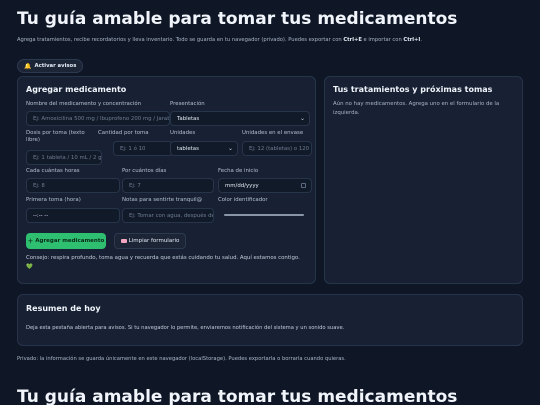  Describe the element at coordinates (73, 215) in the screenshot. I see `first-dose-time-input: --:-- --` at that location.